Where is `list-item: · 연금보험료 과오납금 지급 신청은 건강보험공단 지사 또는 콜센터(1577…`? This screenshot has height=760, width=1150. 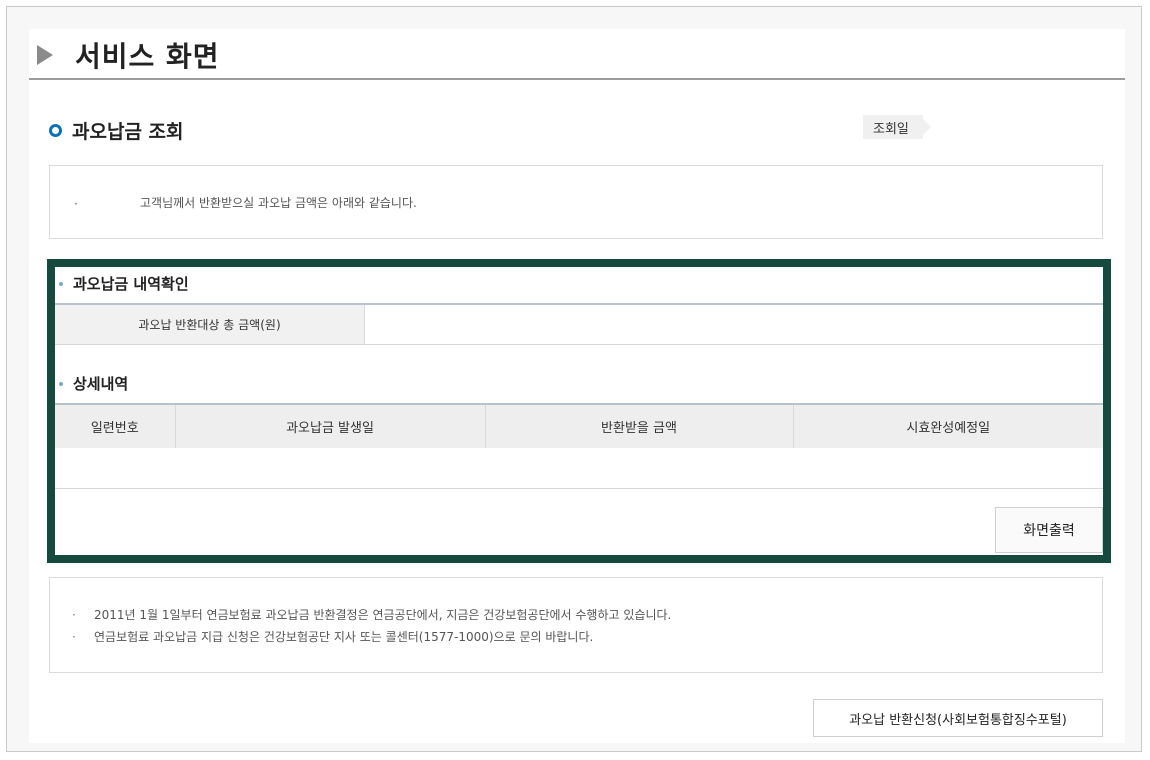 list-item: · 연금보험료 과오납금 지급 신청은 건강보험공단 지사 또는 콜센터(1577… is located at coordinates (371, 637).